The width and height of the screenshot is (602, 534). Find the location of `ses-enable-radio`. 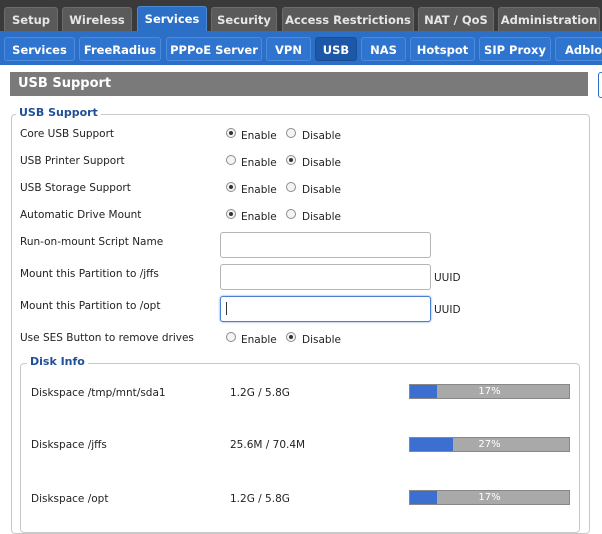

ses-enable-radio is located at coordinates (231, 337).